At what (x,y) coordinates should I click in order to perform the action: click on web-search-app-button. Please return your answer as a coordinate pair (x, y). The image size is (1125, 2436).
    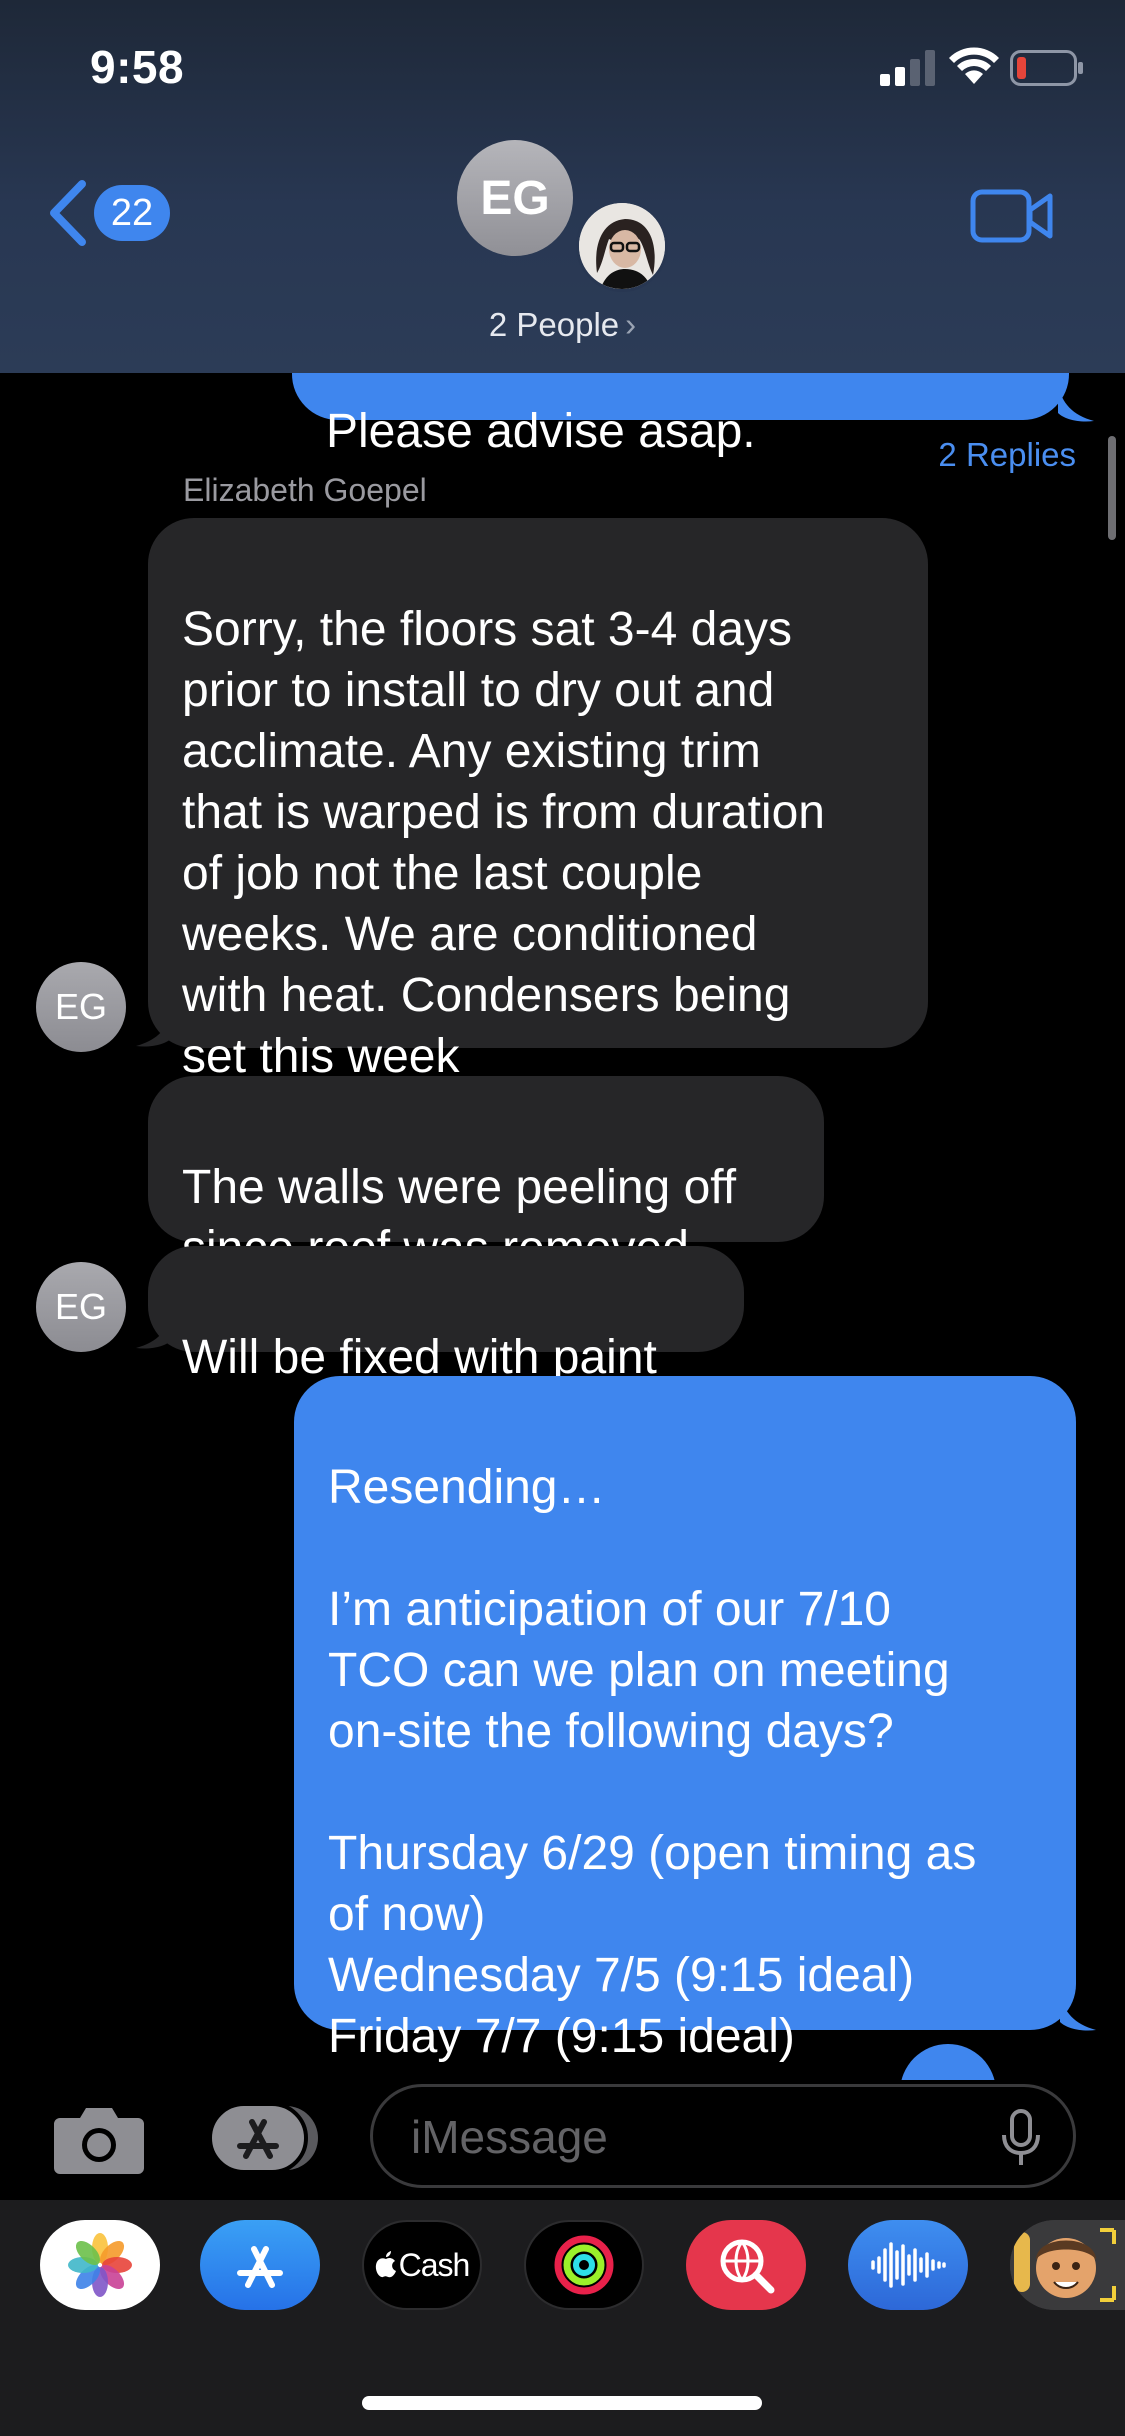
    Looking at the image, I should click on (746, 2265).